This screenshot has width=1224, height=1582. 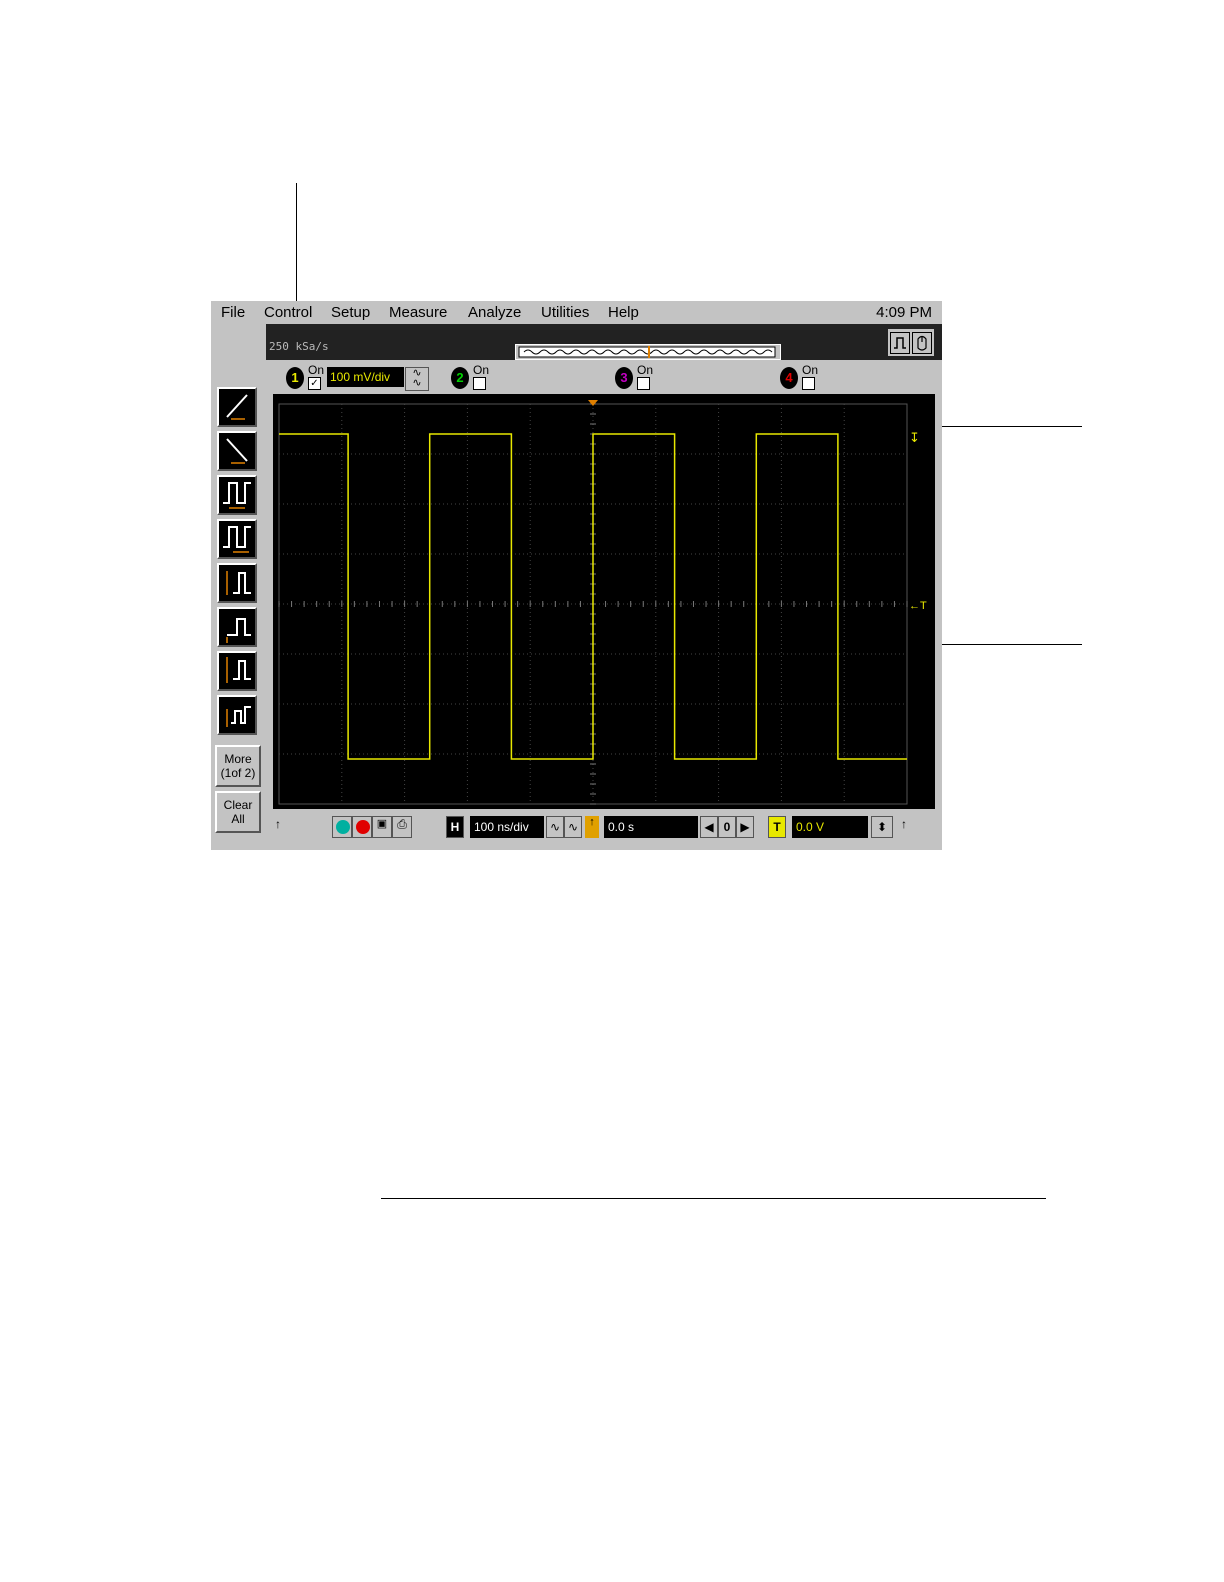 I want to click on measurement-toolbar: More (1of 2) Clear All, so click(x=238, y=587).